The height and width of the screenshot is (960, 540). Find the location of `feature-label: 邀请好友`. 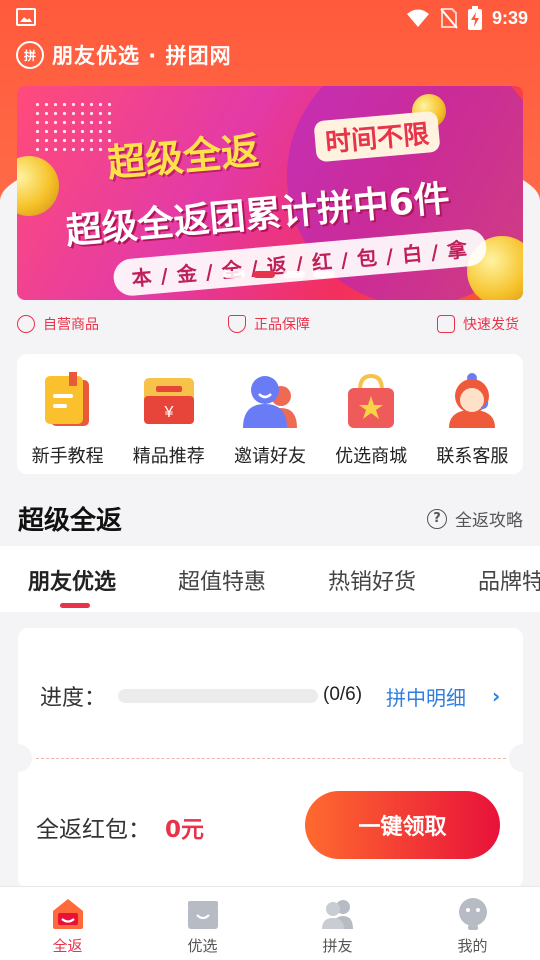

feature-label: 邀请好友 is located at coordinates (269, 456).